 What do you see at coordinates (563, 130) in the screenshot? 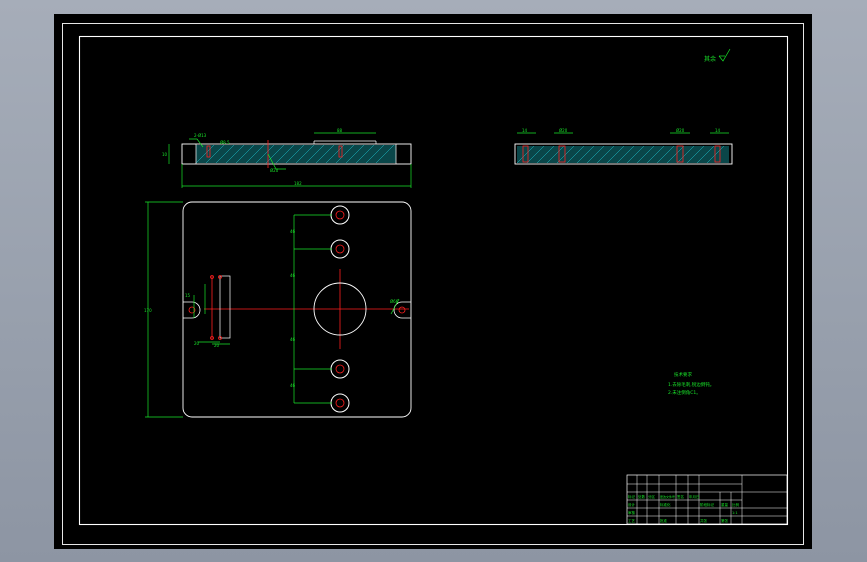
I see `side-dim-left-hole: Ø20` at bounding box center [563, 130].